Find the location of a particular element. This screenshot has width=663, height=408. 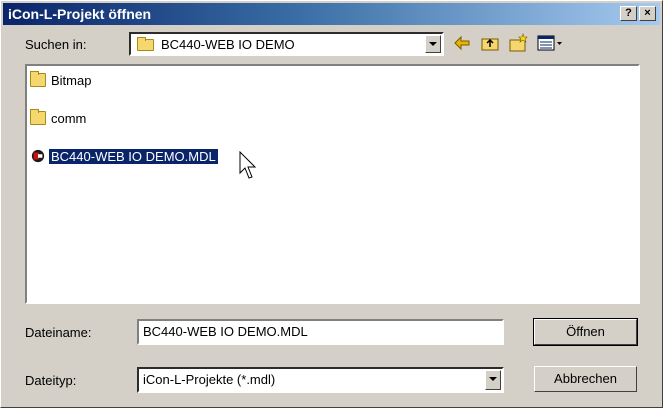

up-folder-icon is located at coordinates (490, 43).